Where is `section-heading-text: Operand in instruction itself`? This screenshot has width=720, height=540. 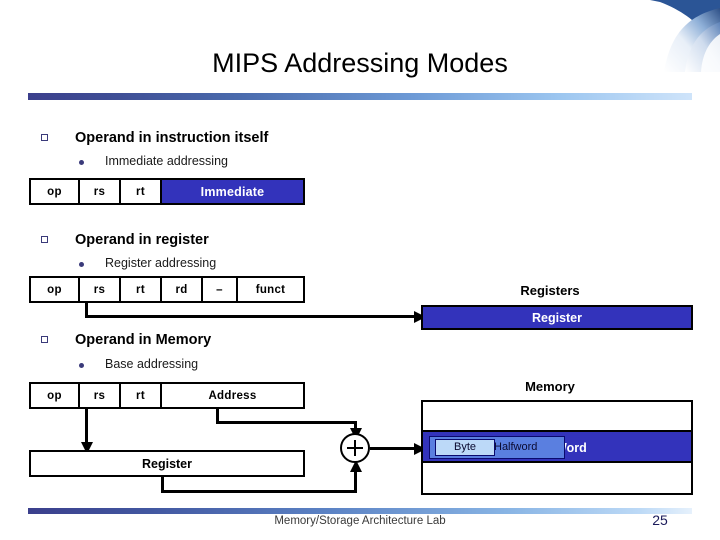 section-heading-text: Operand in instruction itself is located at coordinates (172, 138).